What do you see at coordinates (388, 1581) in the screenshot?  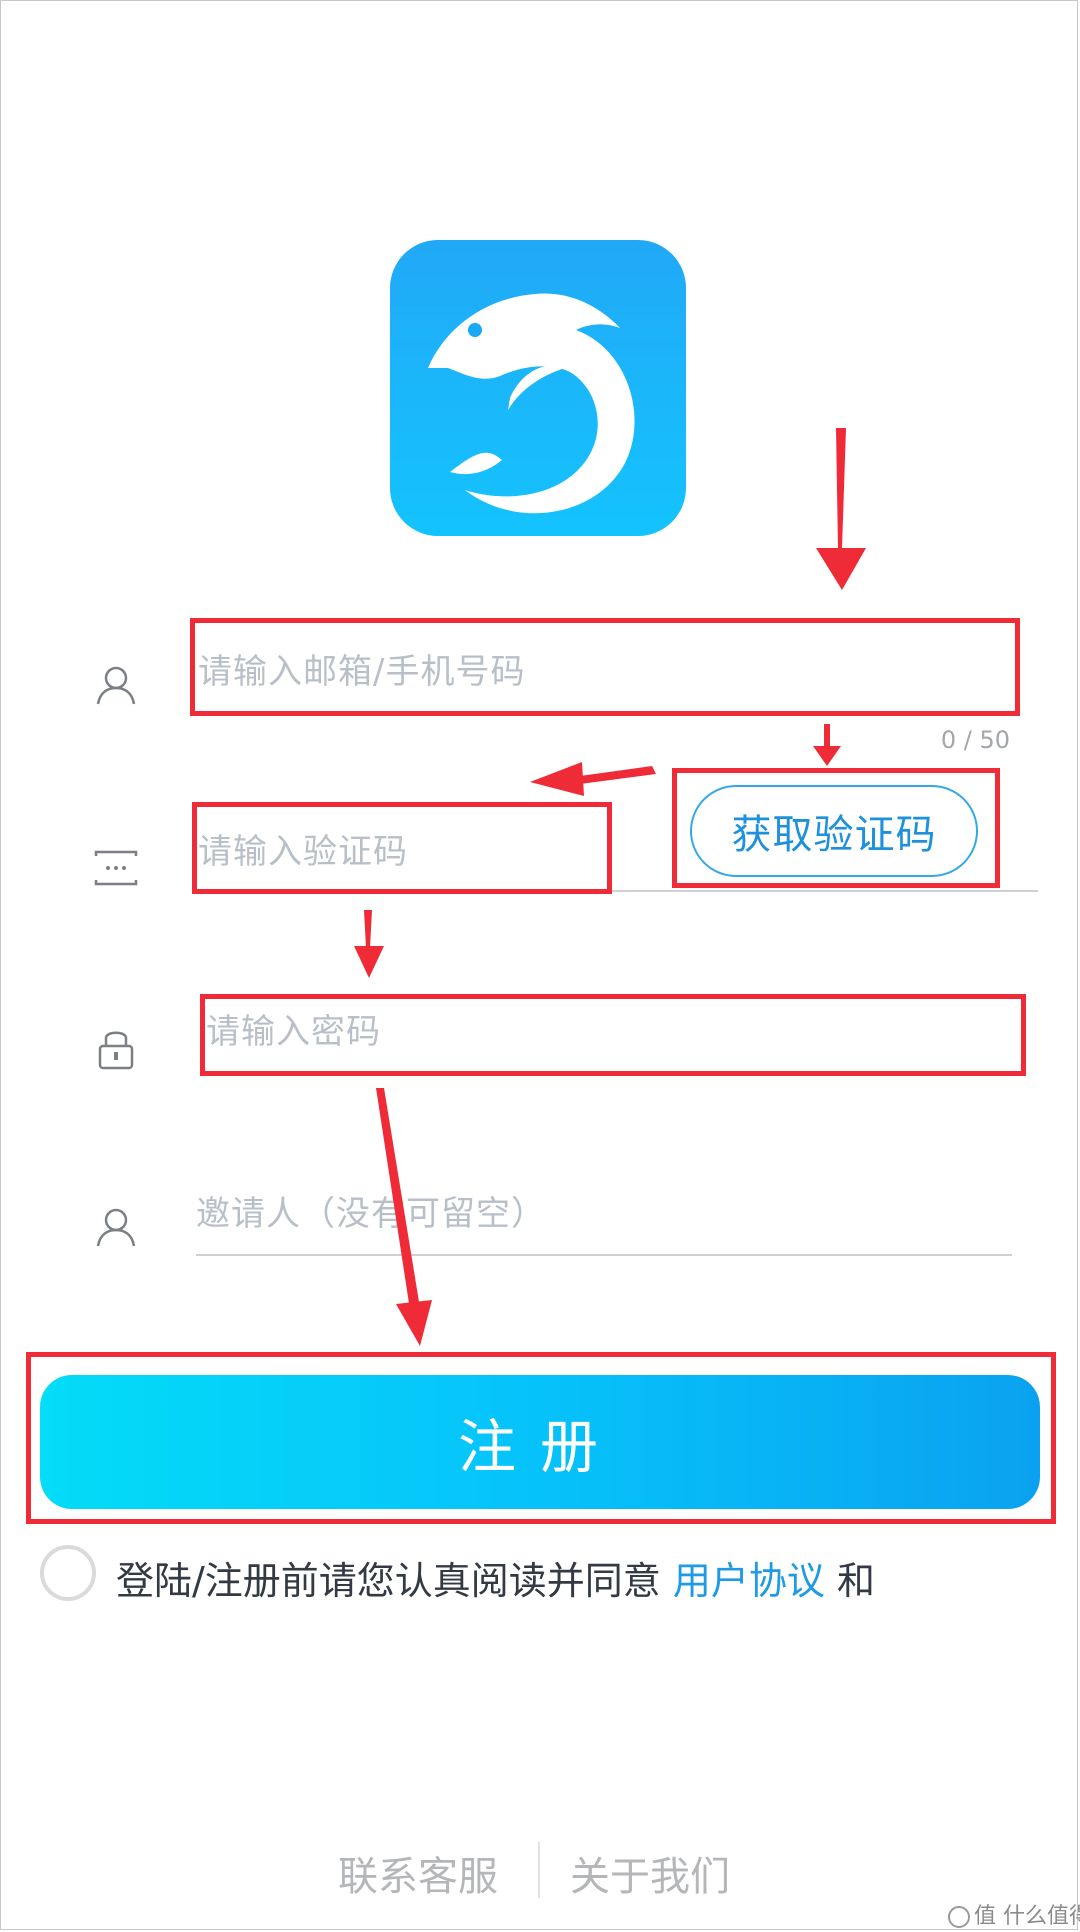 I see `agreement-prefix: 登陆/注册前请您认真阅读并同意` at bounding box center [388, 1581].